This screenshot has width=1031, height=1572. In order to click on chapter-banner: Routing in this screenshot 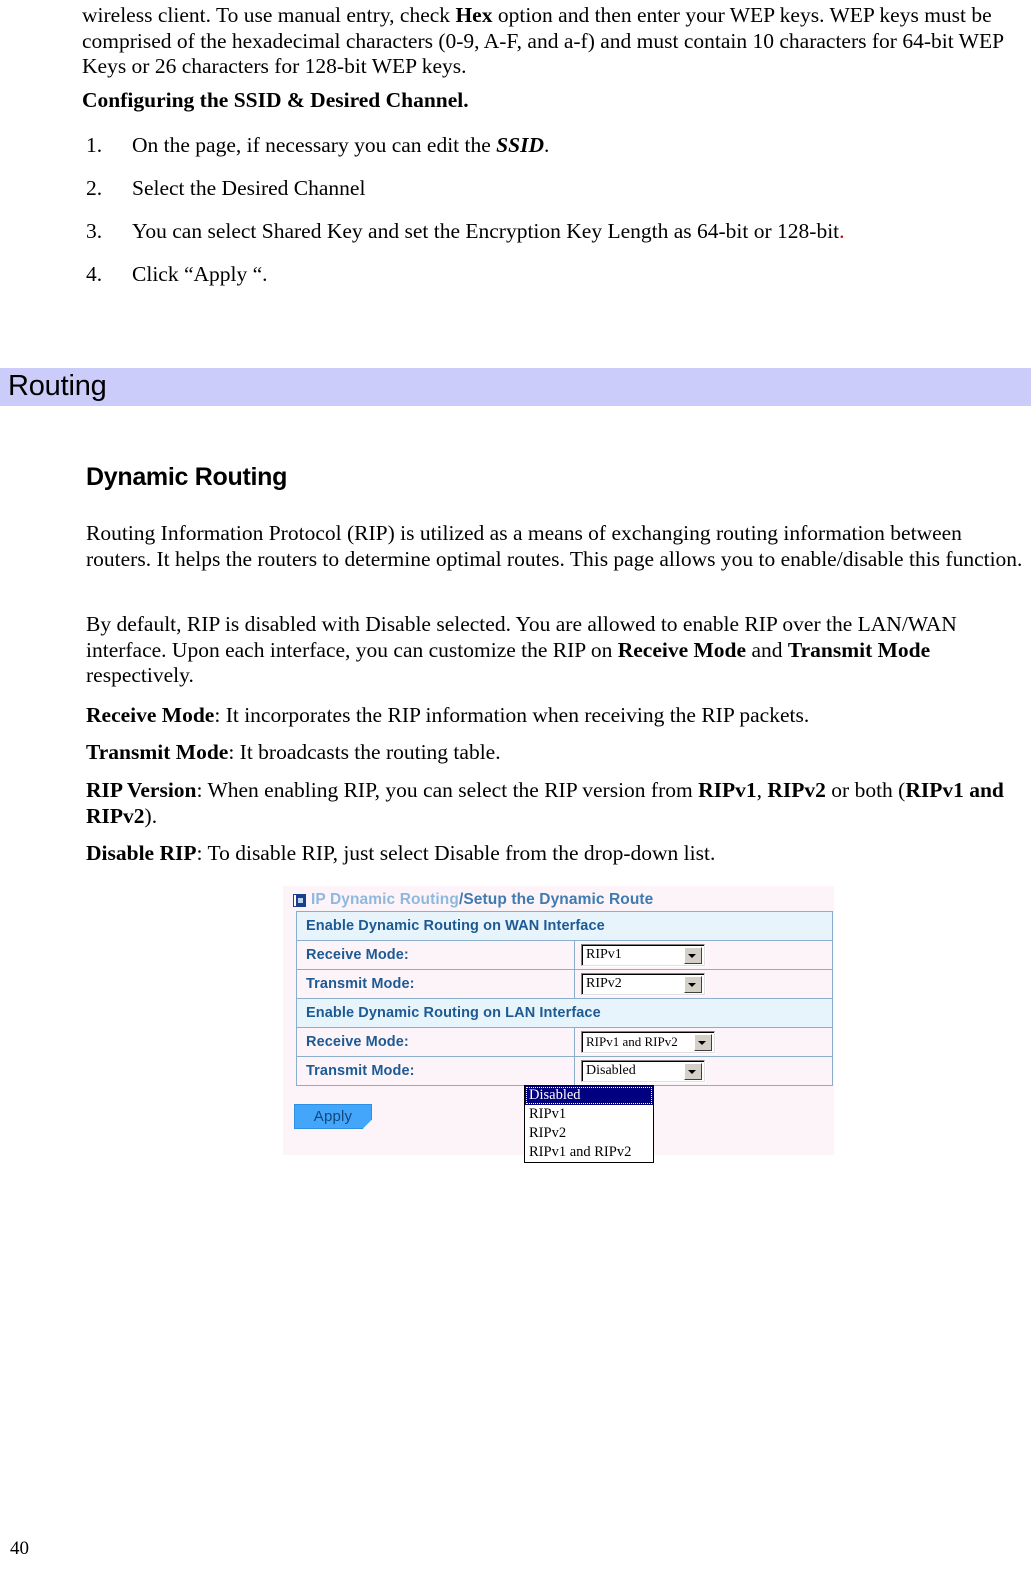, I will do `click(515, 387)`.